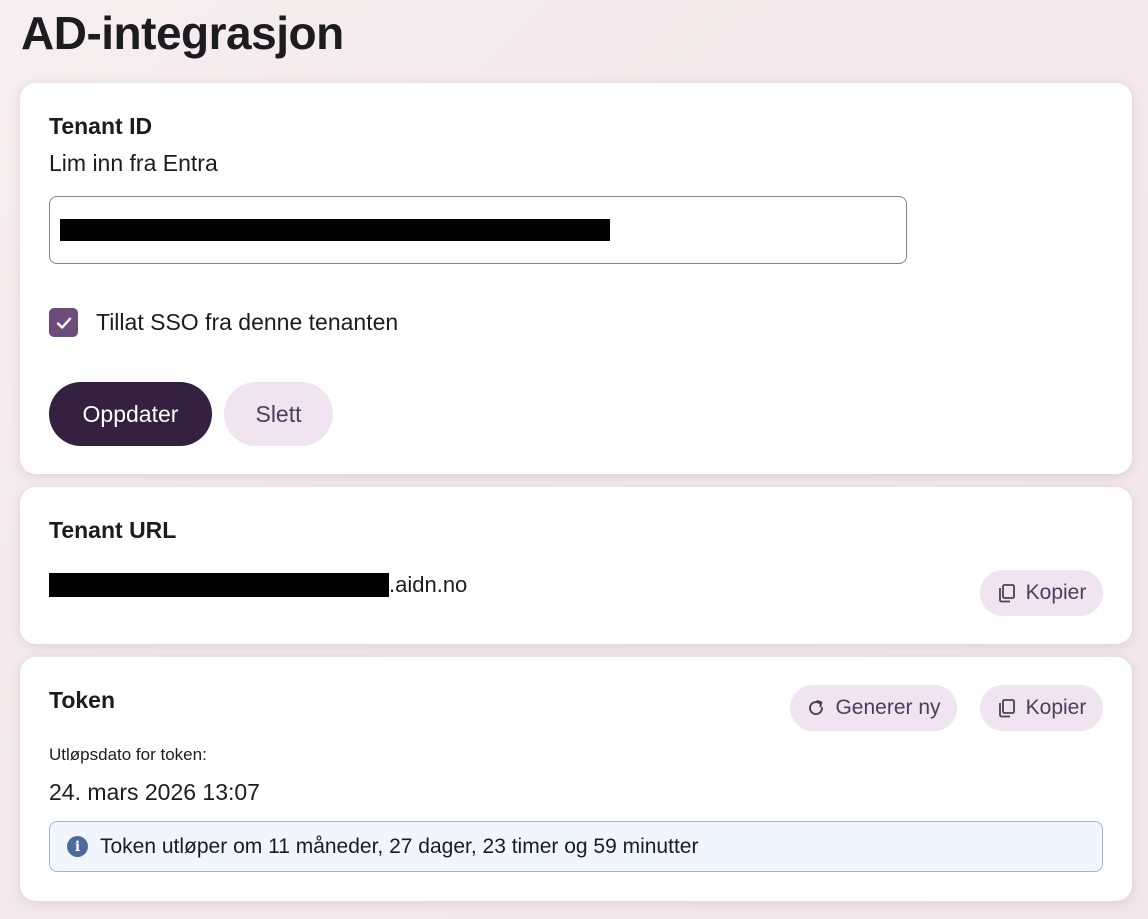 This screenshot has width=1148, height=919. What do you see at coordinates (278, 414) in the screenshot?
I see `delete-button: Slett` at bounding box center [278, 414].